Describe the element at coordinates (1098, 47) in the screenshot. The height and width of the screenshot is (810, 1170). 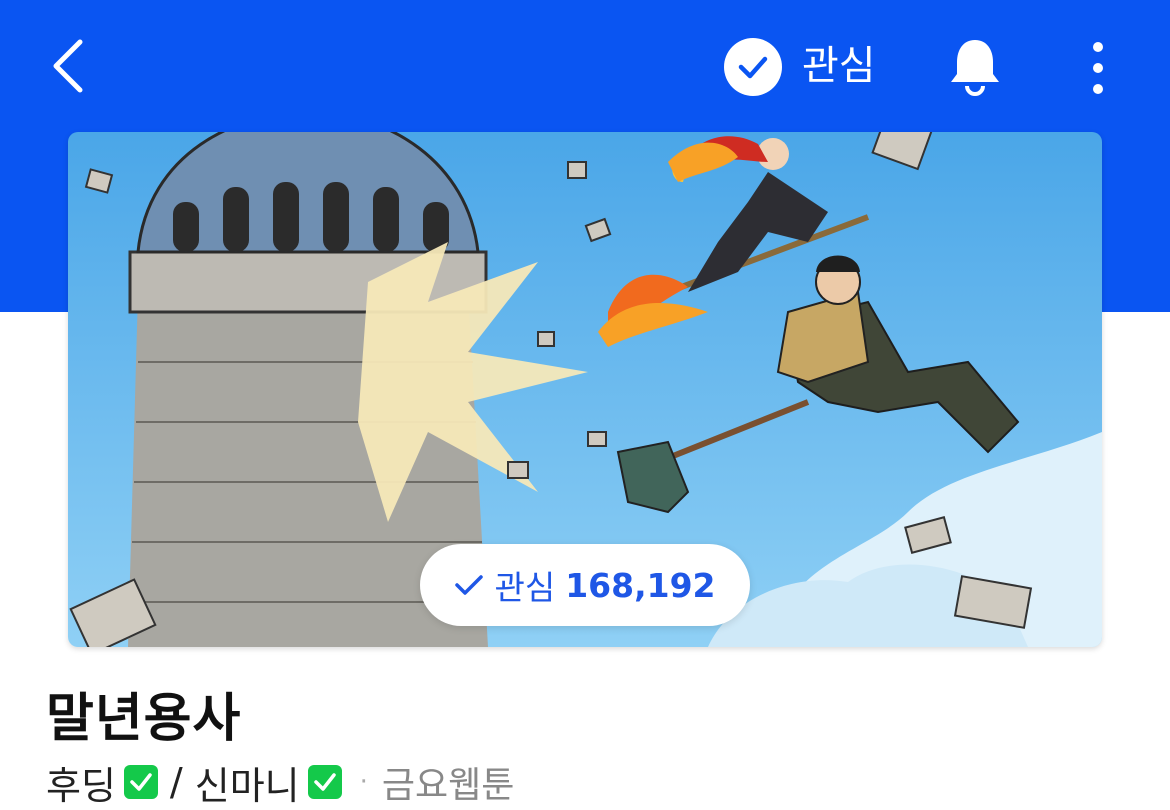
I see `more-vertical-icon` at that location.